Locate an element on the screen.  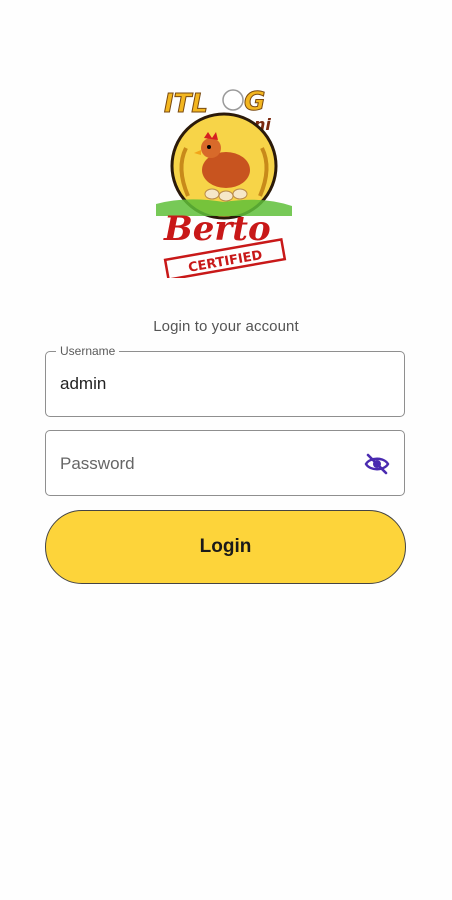
username-label: Username is located at coordinates (88, 351).